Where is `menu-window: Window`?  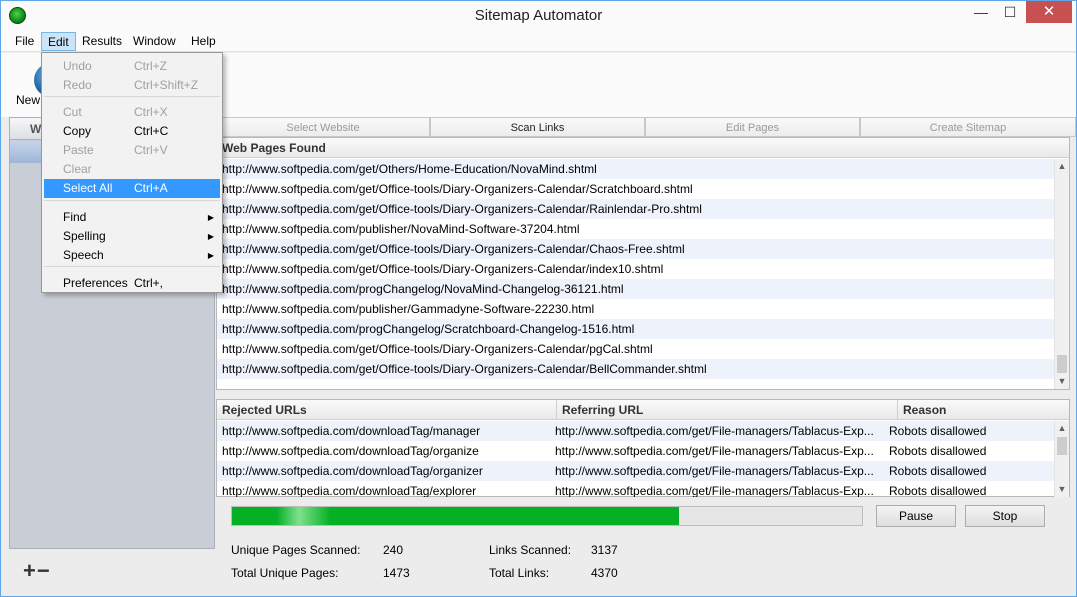 menu-window: Window is located at coordinates (154, 41).